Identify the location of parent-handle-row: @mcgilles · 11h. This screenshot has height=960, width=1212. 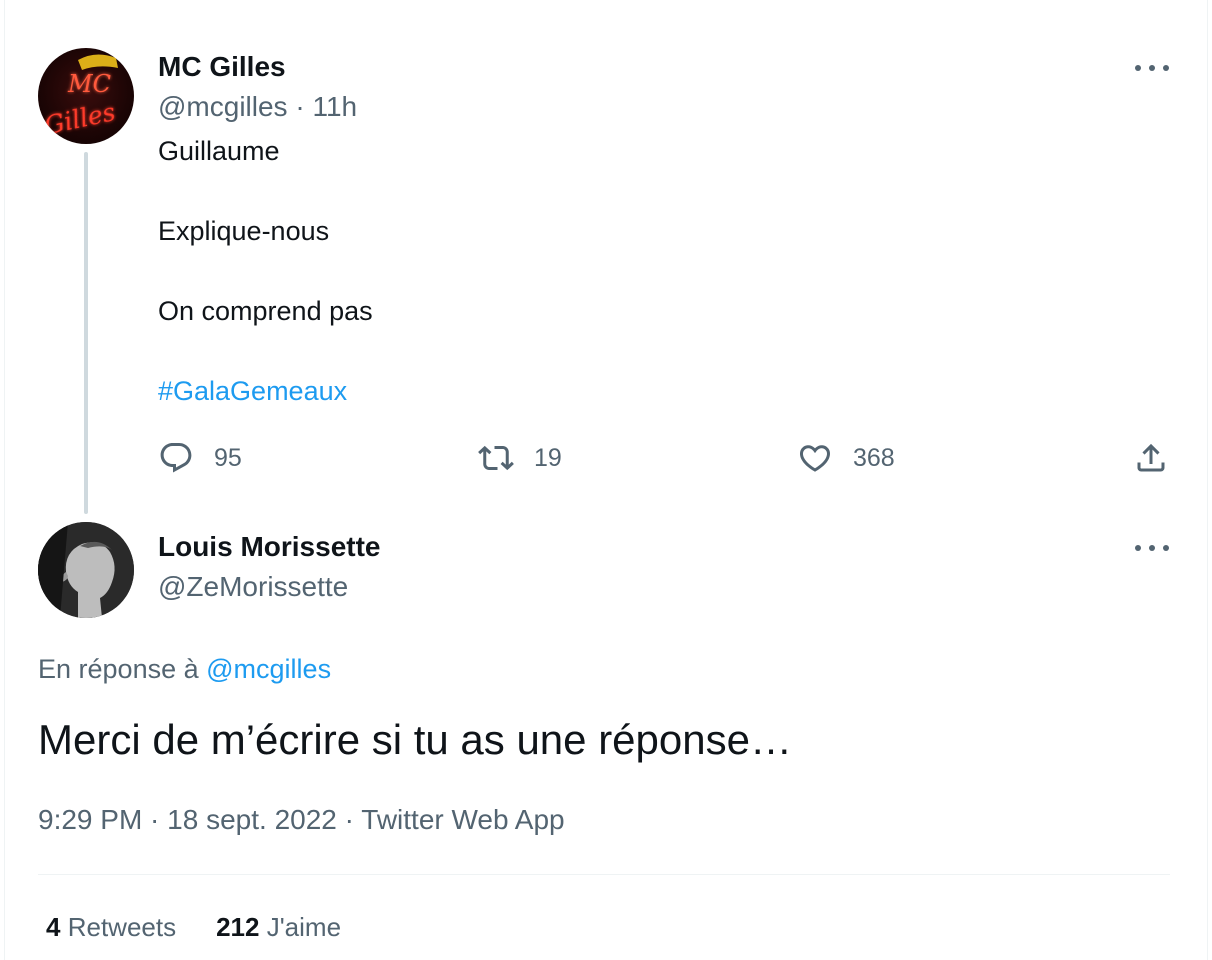
(257, 107).